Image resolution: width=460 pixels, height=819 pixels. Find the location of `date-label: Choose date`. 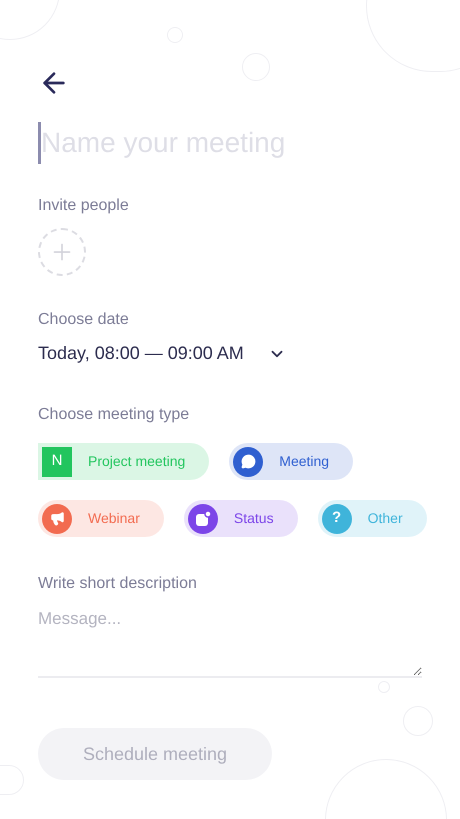

date-label: Choose date is located at coordinates (84, 320).